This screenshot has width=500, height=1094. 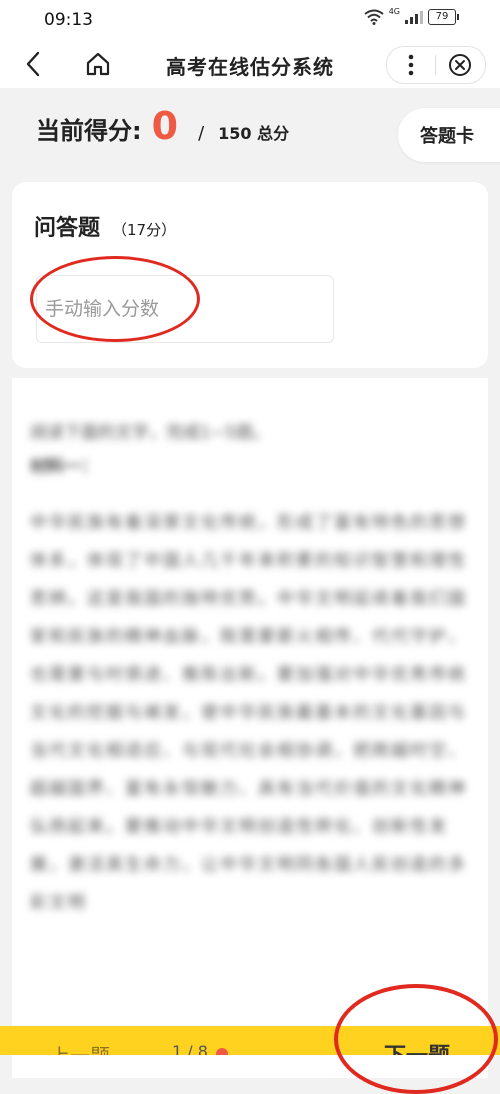 What do you see at coordinates (80, 1047) in the screenshot?
I see `prev-question-button: 上一题` at bounding box center [80, 1047].